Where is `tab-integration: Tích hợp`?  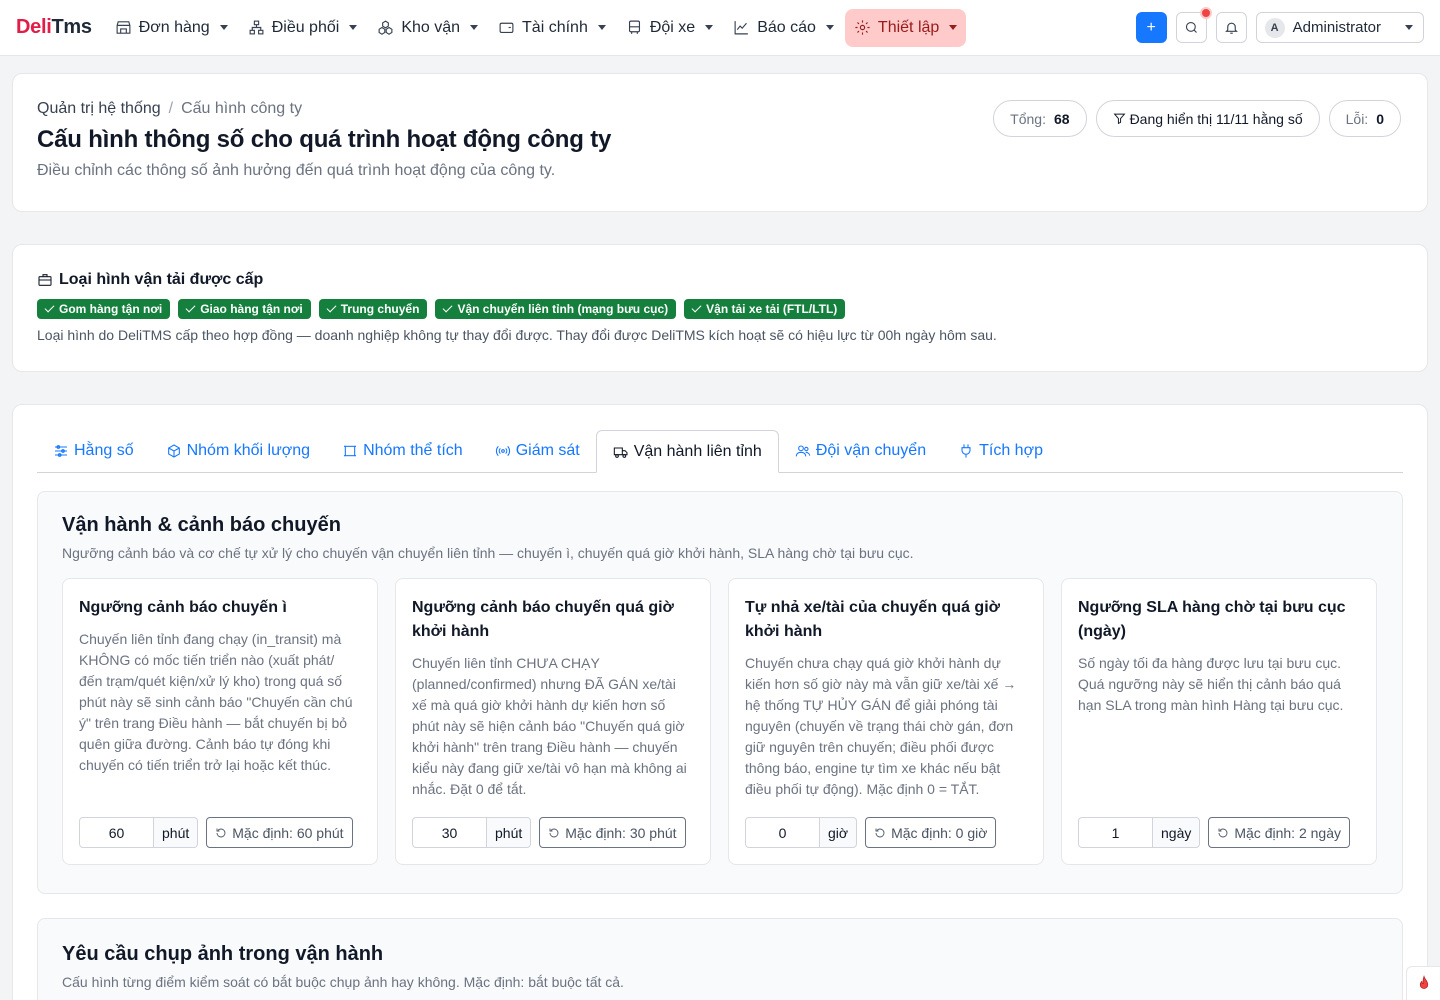 tab-integration: Tích hợp is located at coordinates (1000, 451).